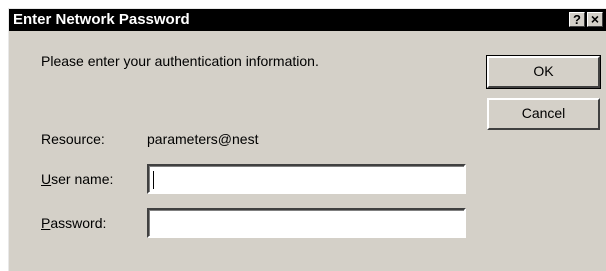  I want to click on username-label: User name:, so click(77, 179).